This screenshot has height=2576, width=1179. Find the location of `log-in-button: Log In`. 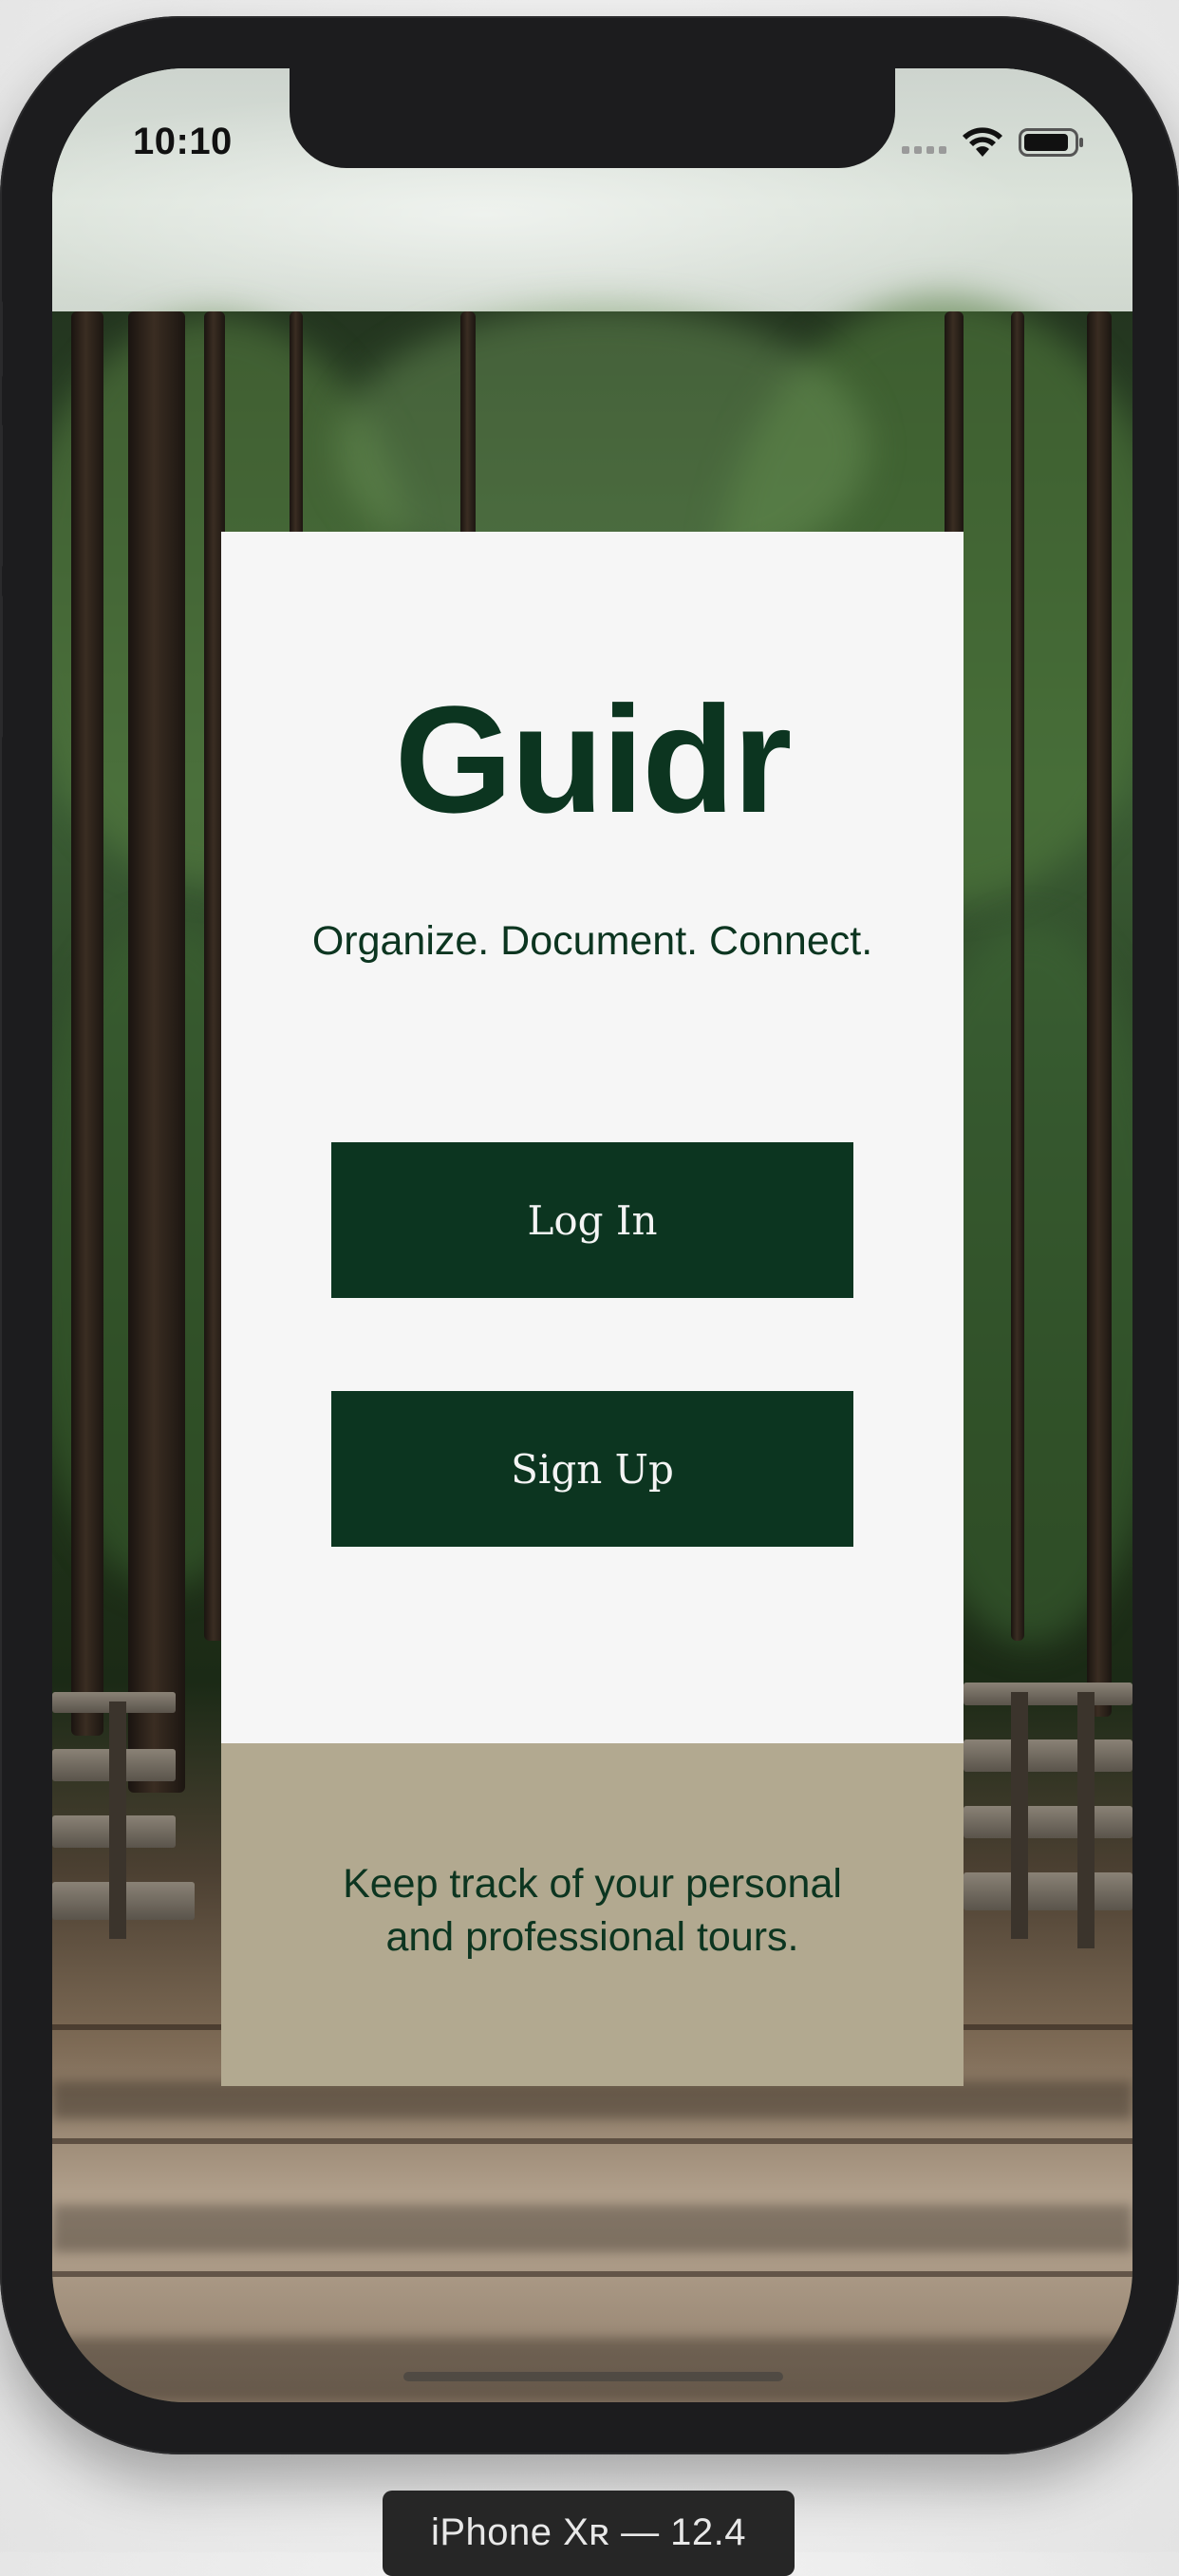

log-in-button: Log In is located at coordinates (592, 1220).